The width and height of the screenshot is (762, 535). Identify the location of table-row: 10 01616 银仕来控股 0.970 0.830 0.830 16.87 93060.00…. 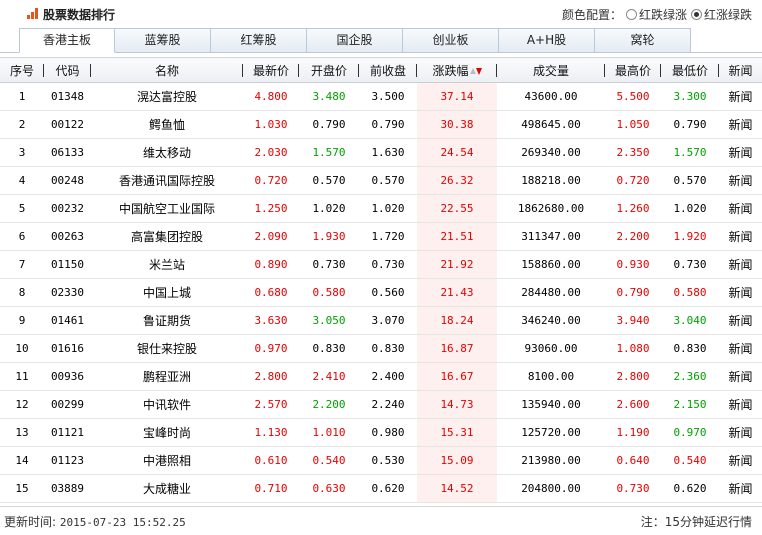
(381, 348).